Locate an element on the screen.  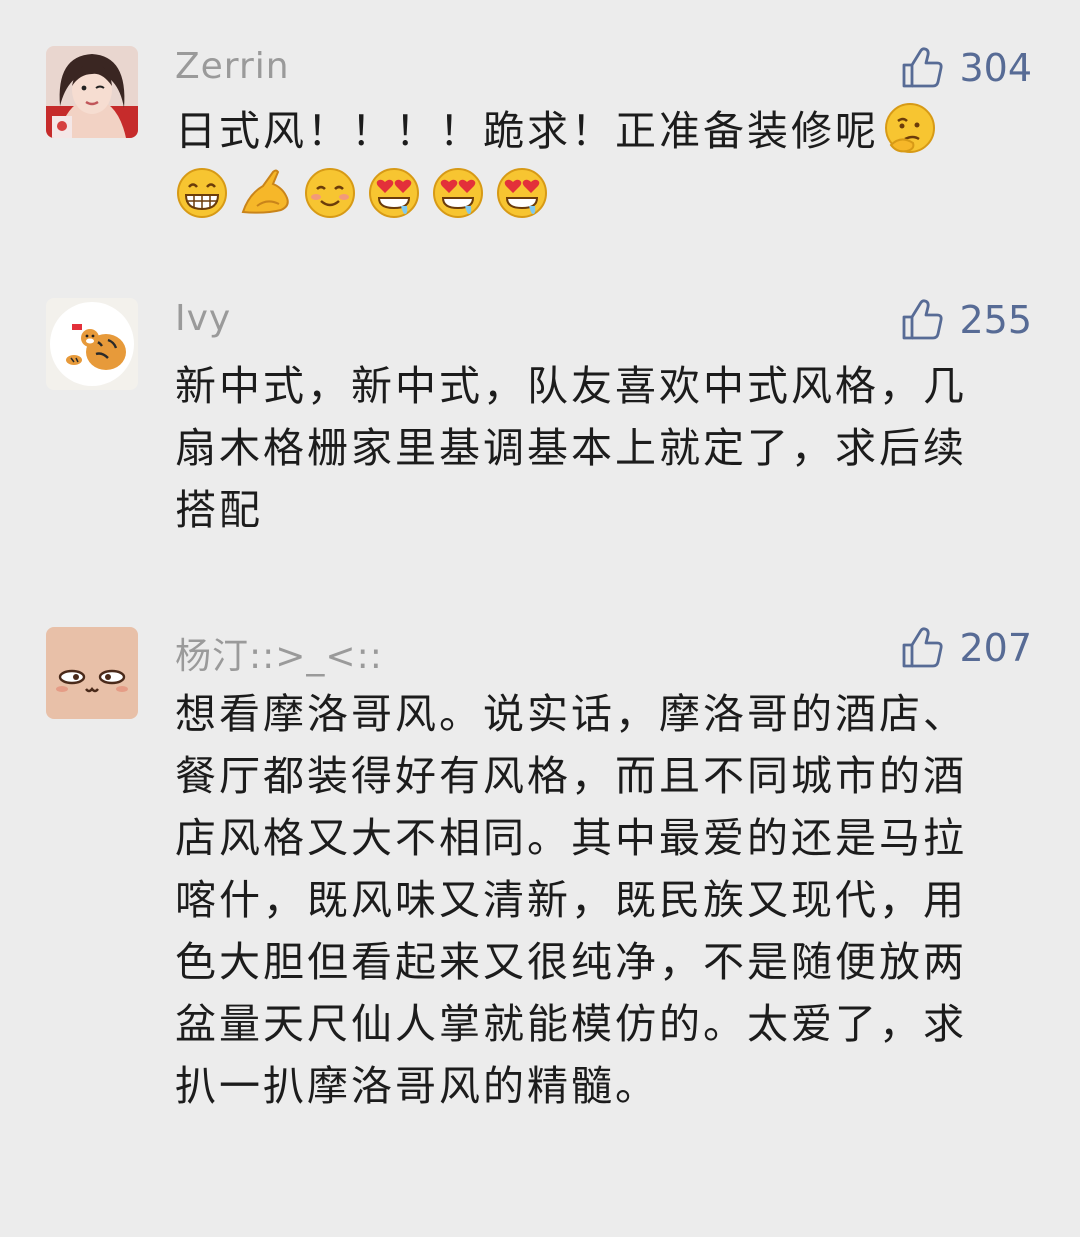
emoji-row is located at coordinates (362, 193).